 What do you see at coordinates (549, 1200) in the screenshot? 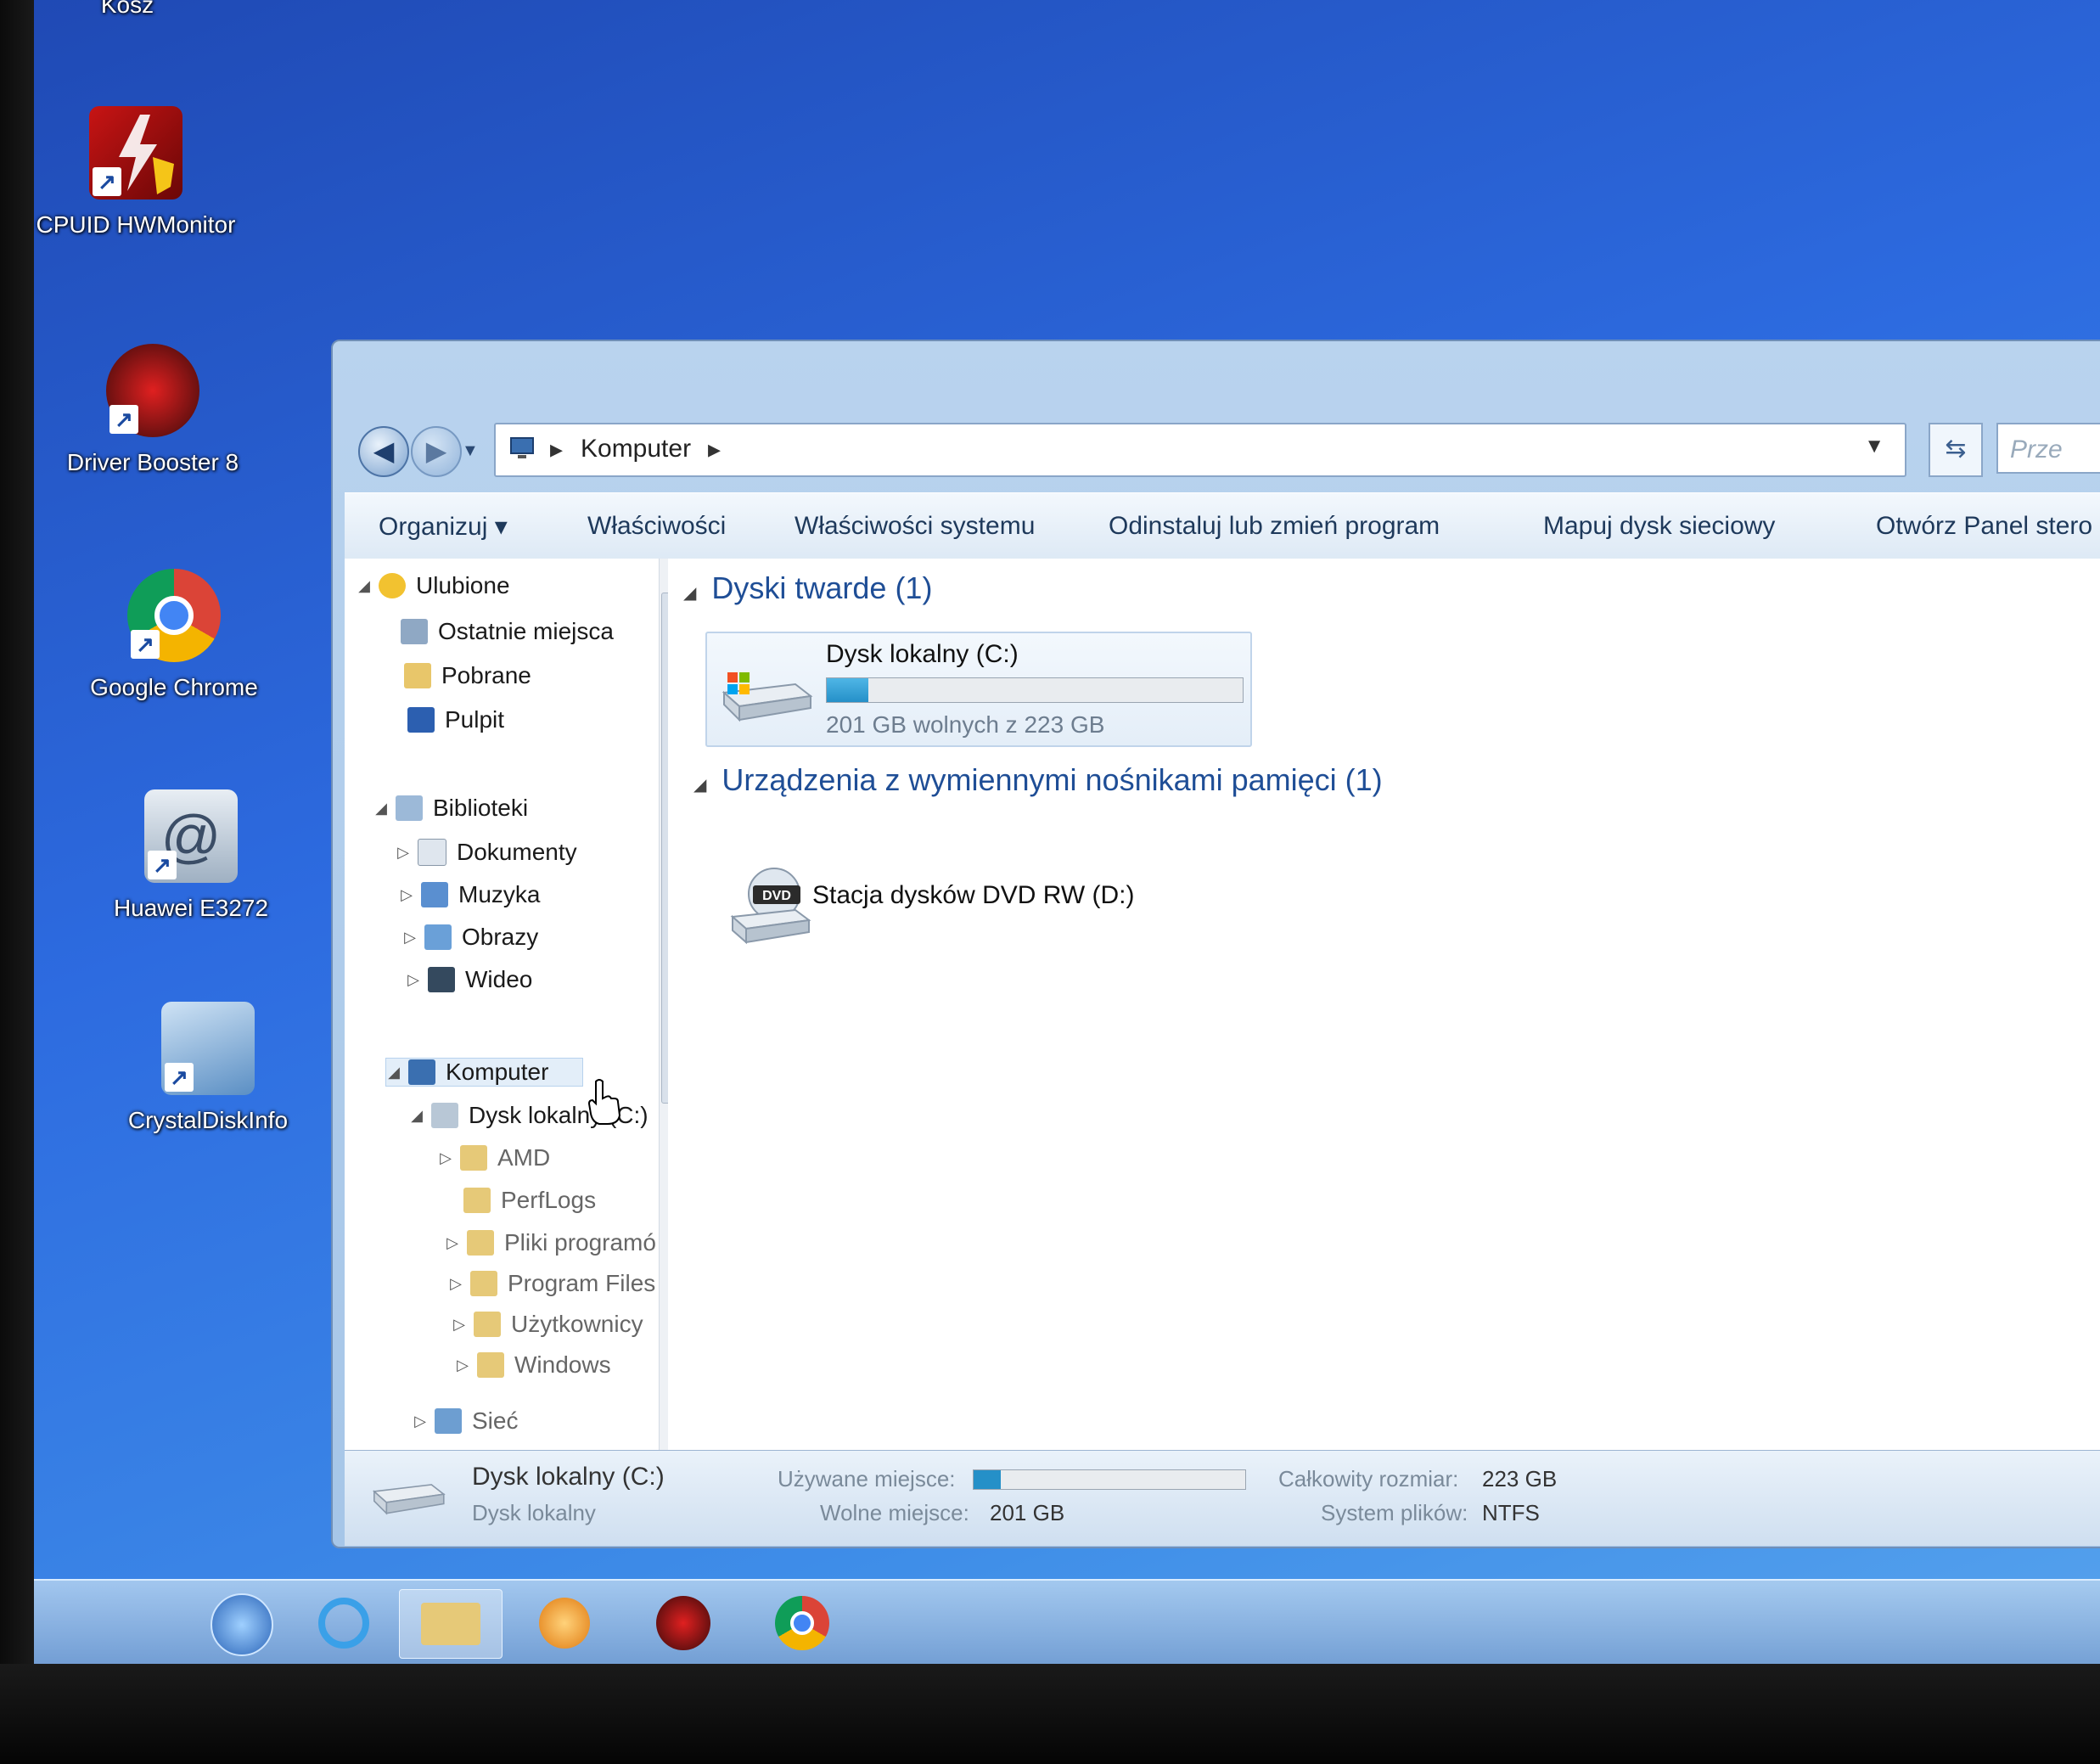
I see `nav-label: PerfLogs` at bounding box center [549, 1200].